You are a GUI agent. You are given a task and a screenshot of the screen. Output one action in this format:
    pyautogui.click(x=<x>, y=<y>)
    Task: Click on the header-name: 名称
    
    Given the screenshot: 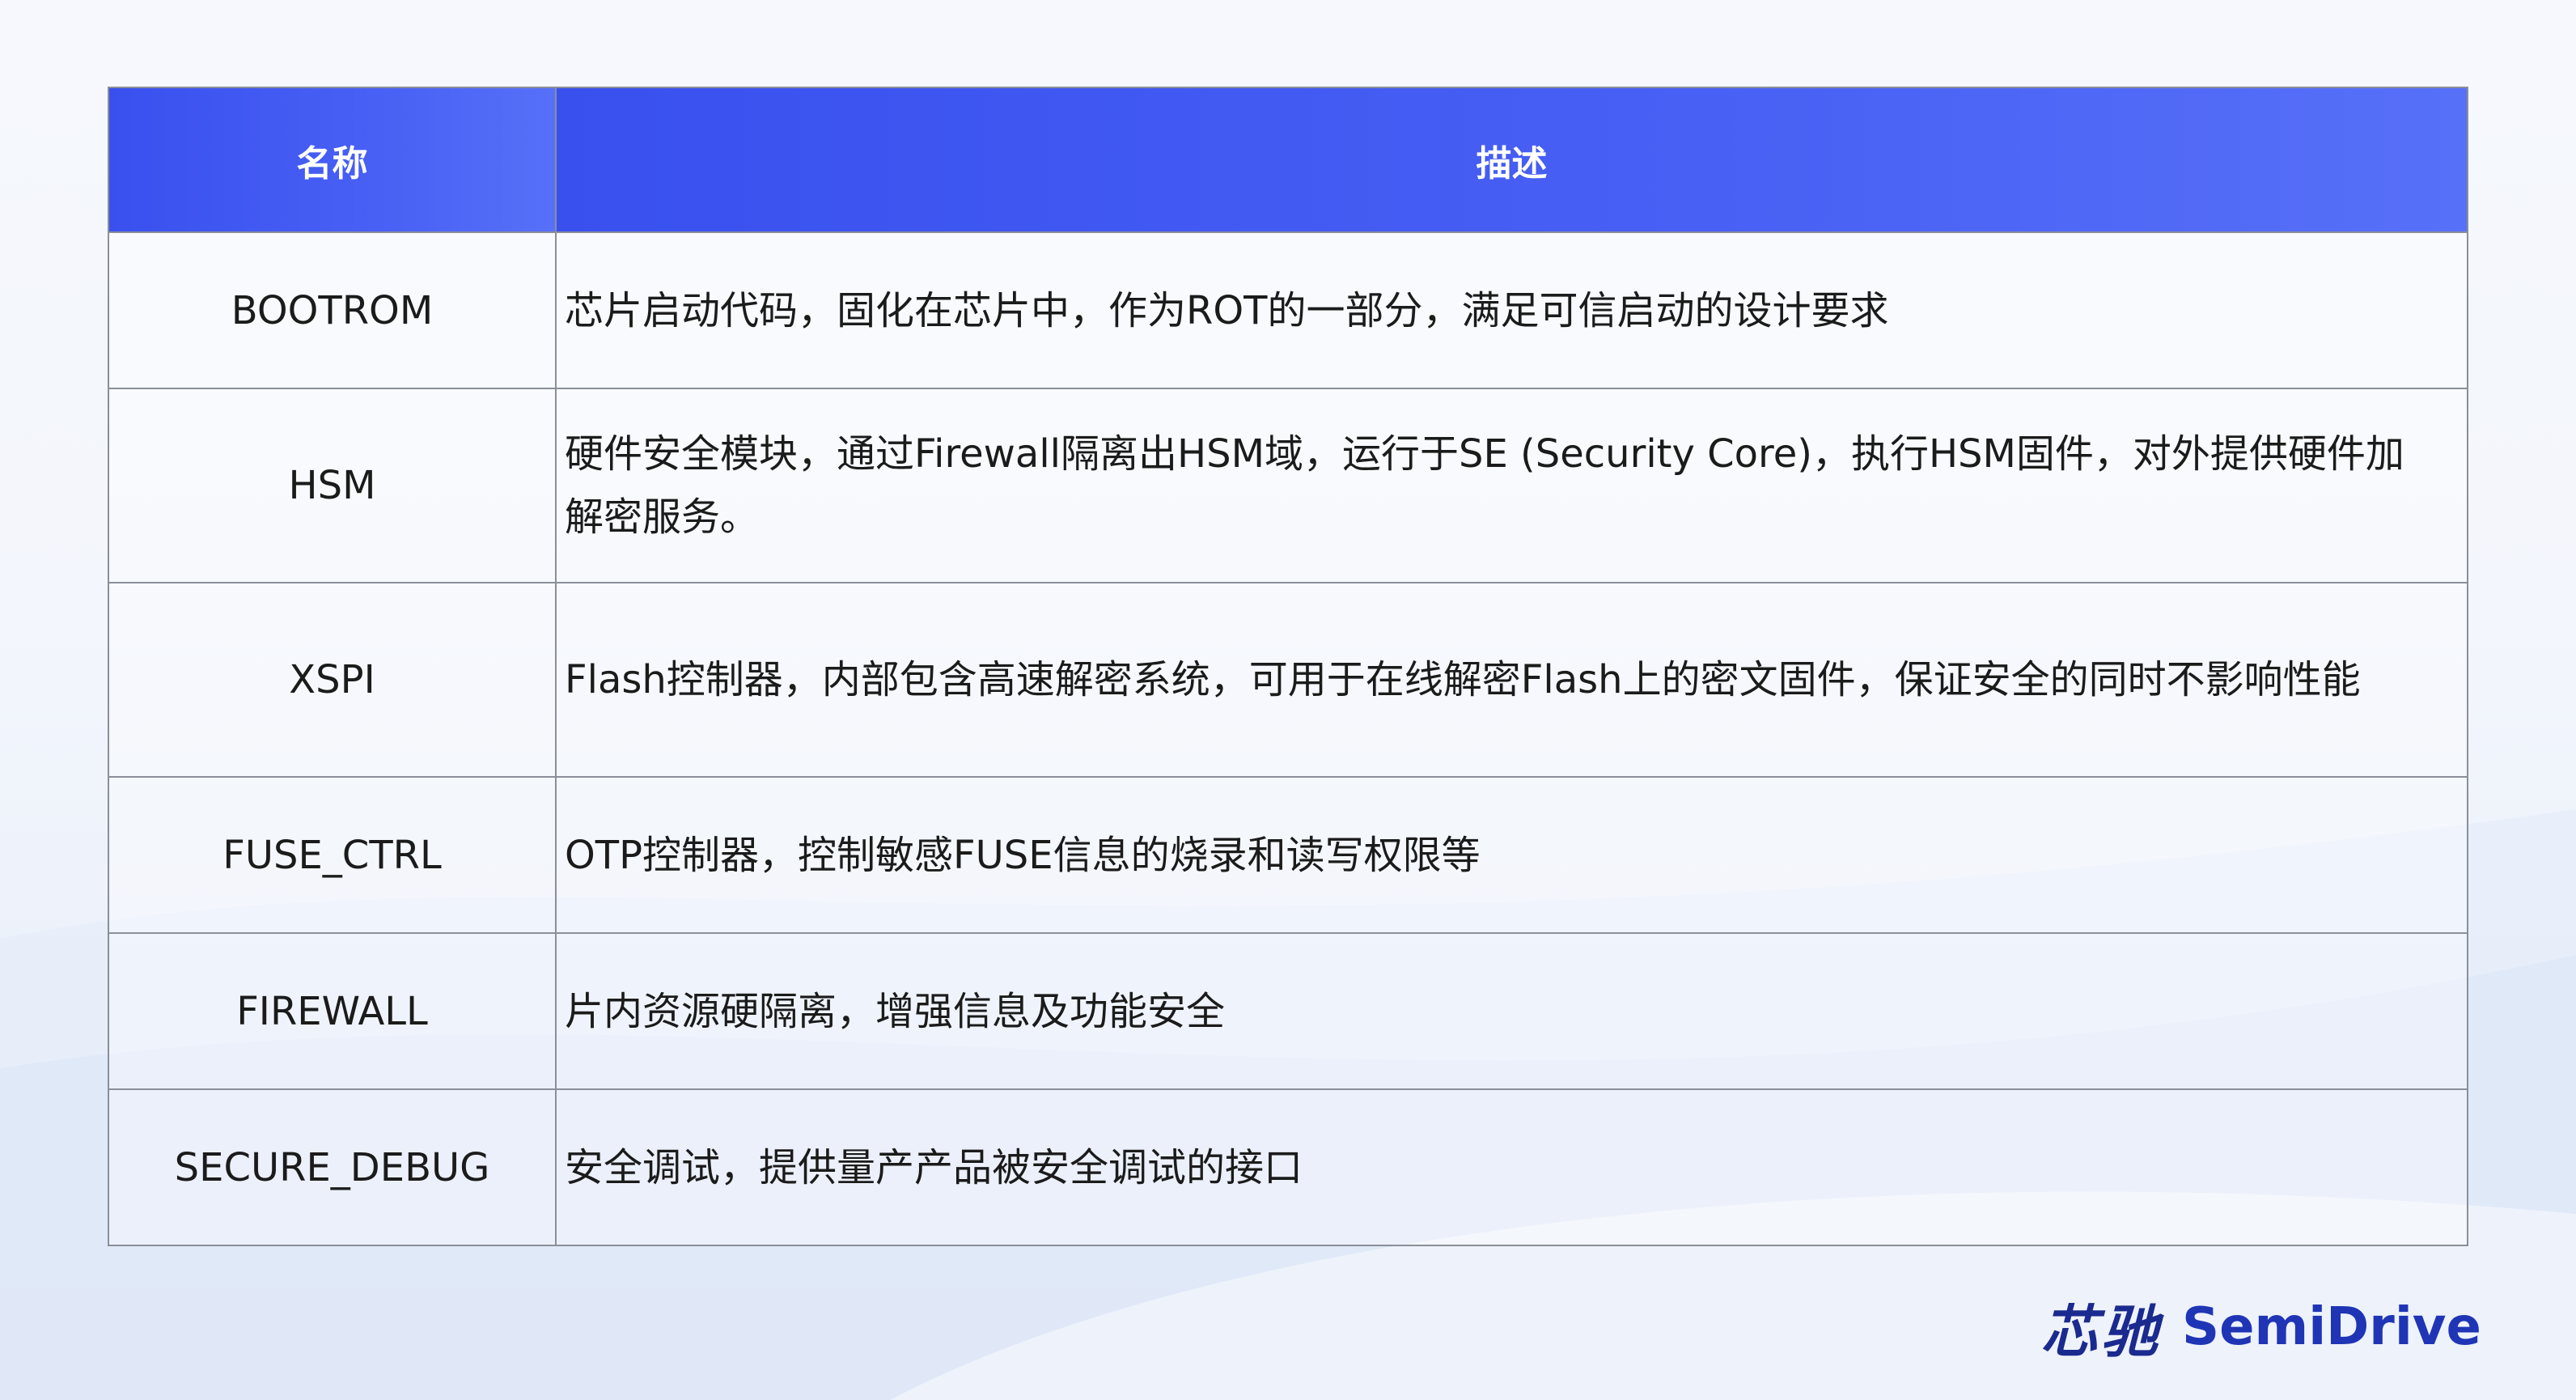 What is the action you would take?
    pyautogui.click(x=332, y=160)
    